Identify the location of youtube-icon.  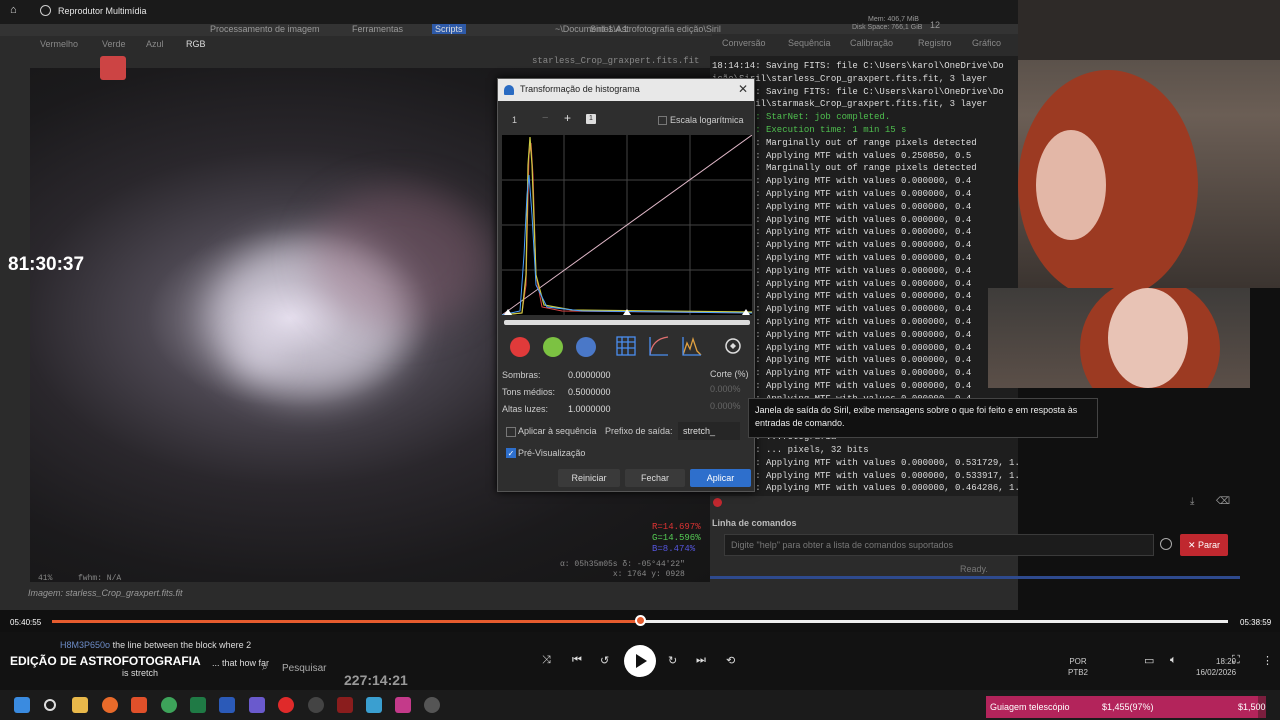
(286, 705).